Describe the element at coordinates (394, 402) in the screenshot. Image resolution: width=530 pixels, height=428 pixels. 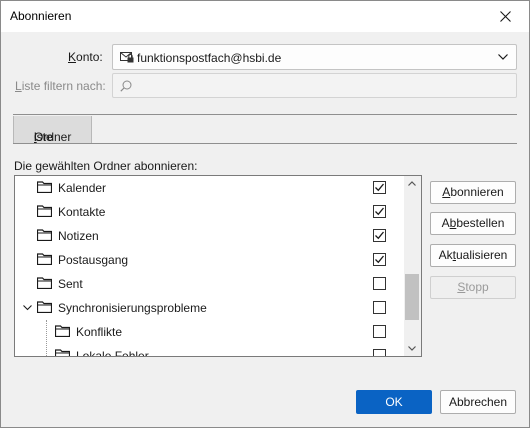
I see `ok-button: OK` at that location.